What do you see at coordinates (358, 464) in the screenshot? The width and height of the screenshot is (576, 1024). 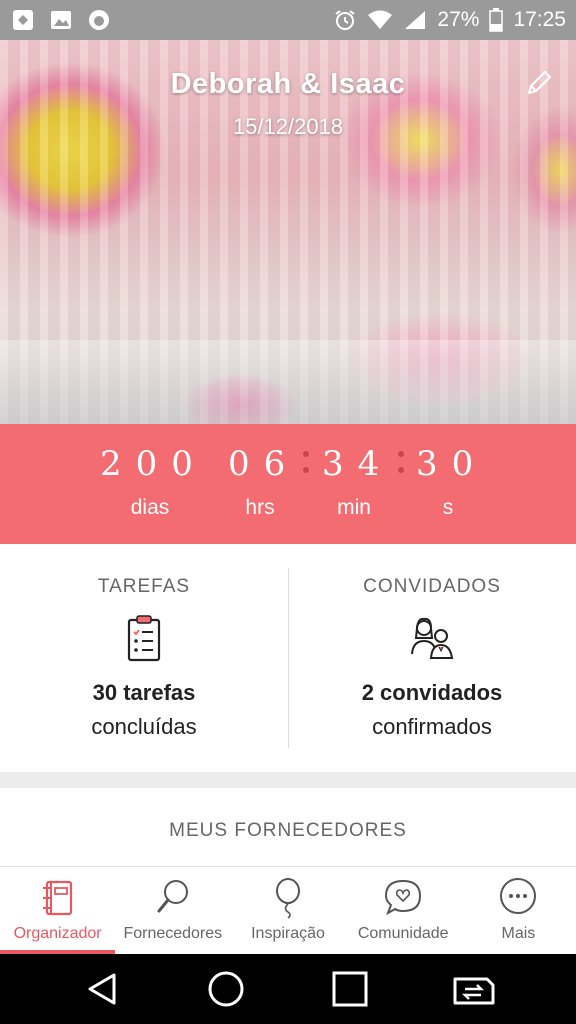 I see `minutes-value: 34` at bounding box center [358, 464].